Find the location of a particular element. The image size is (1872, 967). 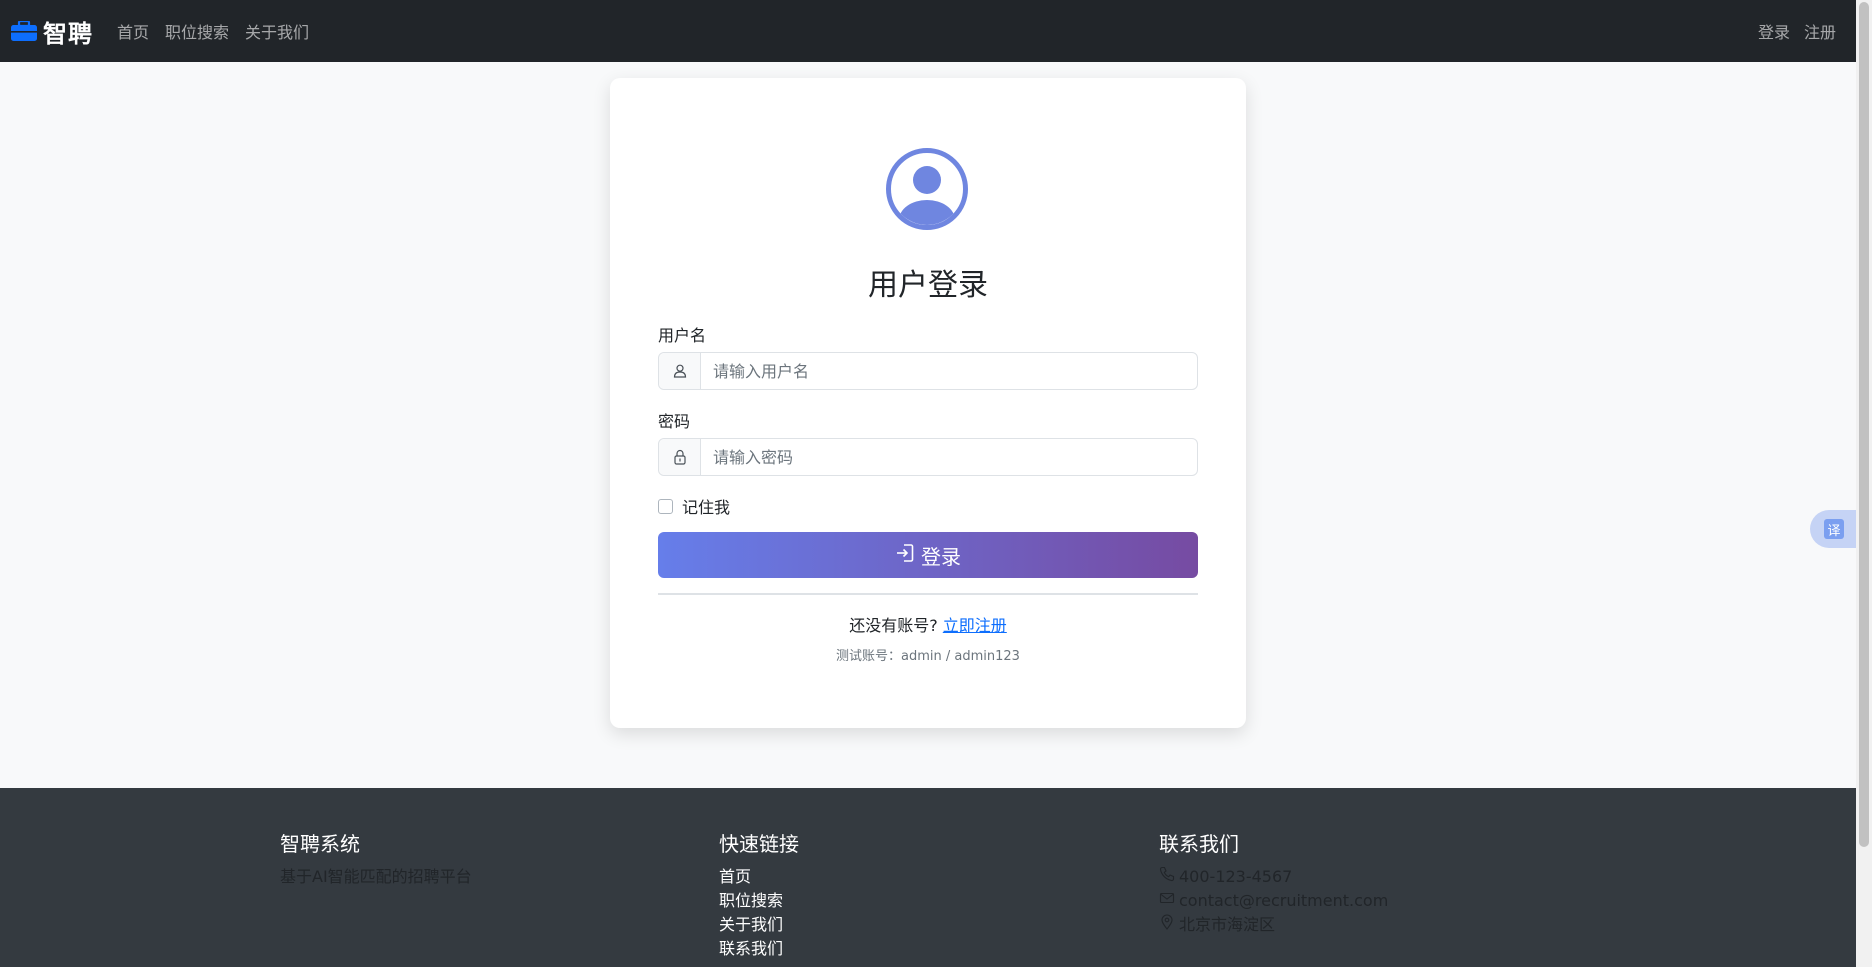

divider is located at coordinates (928, 594).